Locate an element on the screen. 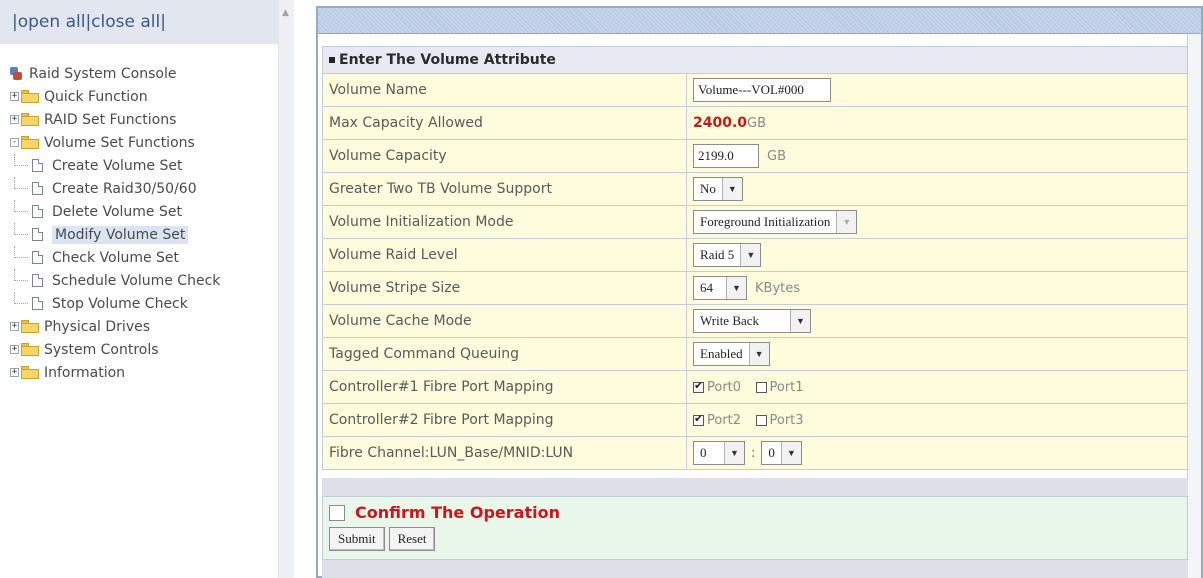 This screenshot has width=1203, height=578. tree-item-label: Quick Function is located at coordinates (96, 96).